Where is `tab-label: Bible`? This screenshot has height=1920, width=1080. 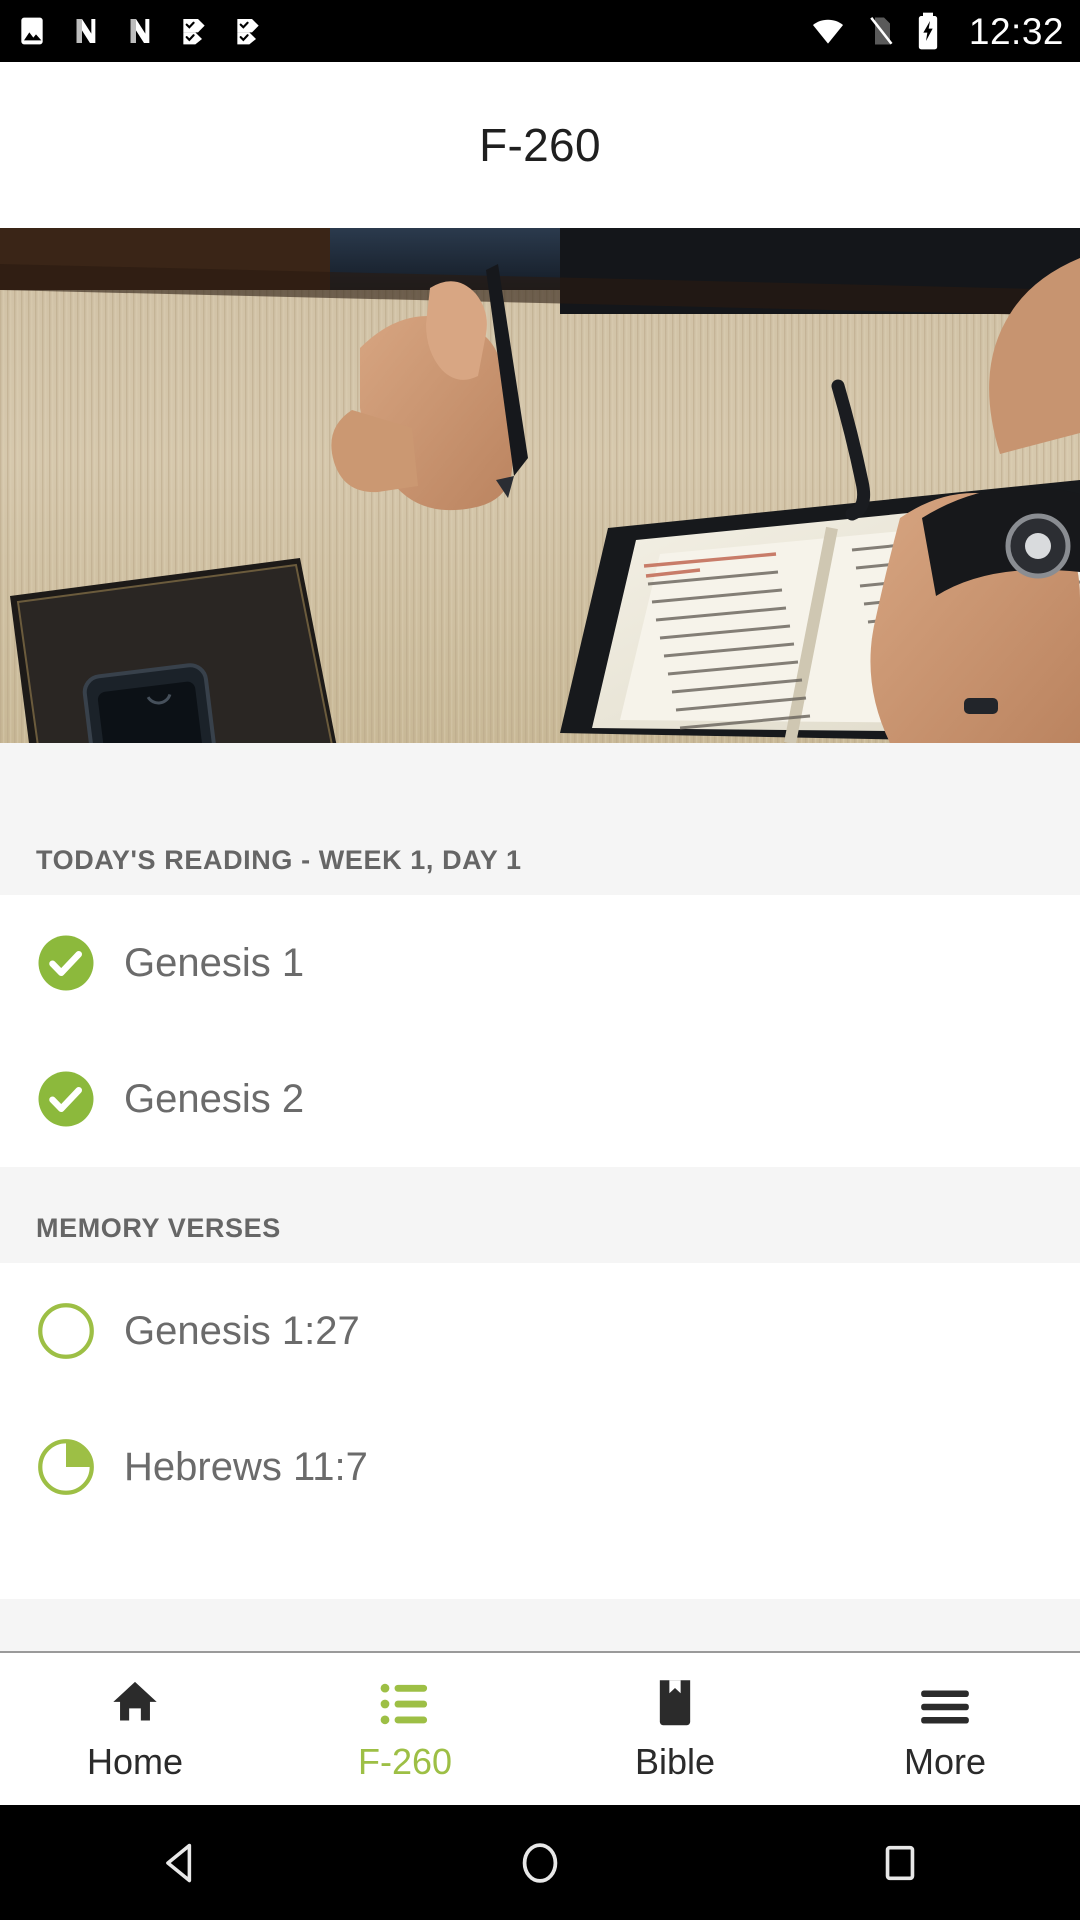
tab-label: Bible is located at coordinates (675, 1761).